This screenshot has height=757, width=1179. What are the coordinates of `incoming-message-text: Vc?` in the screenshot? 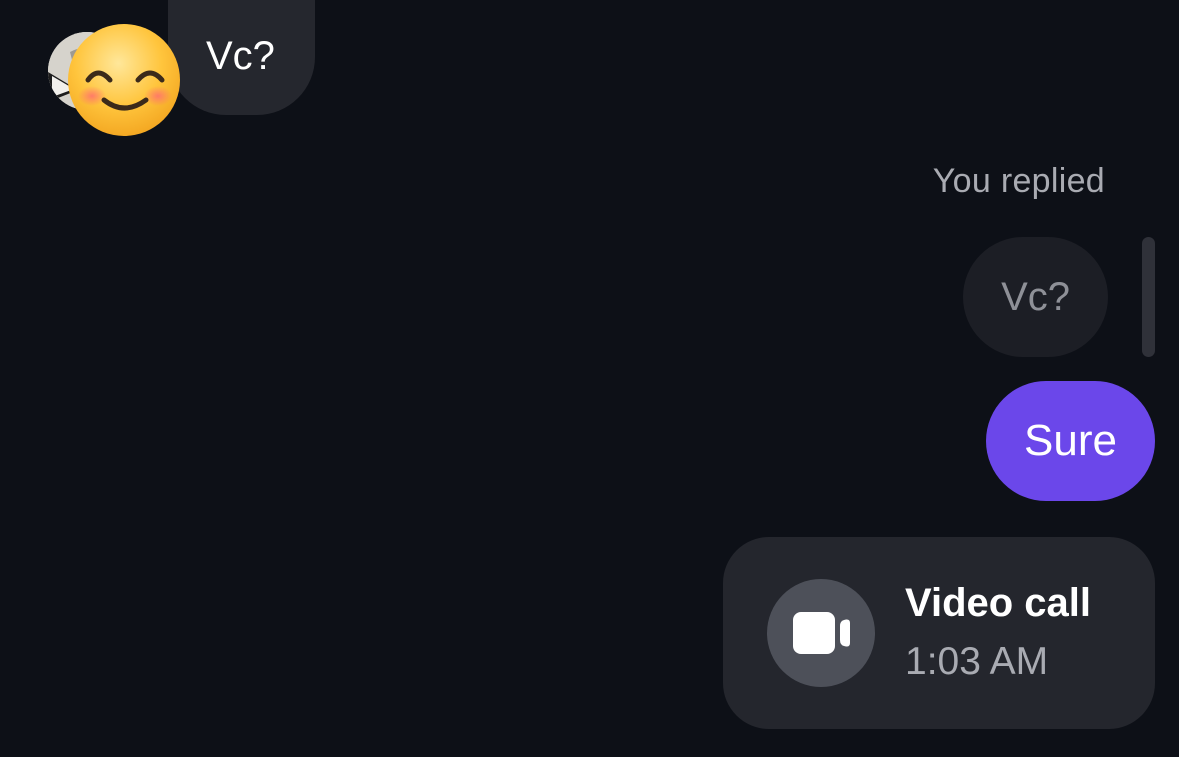 It's located at (240, 55).